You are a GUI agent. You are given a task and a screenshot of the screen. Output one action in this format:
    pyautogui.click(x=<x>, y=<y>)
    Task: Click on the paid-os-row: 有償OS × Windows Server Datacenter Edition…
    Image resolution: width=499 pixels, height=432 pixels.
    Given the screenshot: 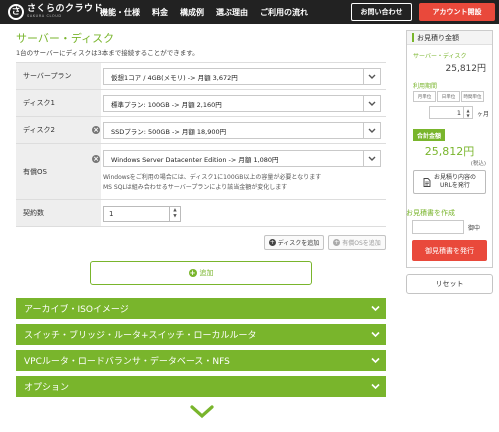 What is the action you would take?
    pyautogui.click(x=201, y=171)
    